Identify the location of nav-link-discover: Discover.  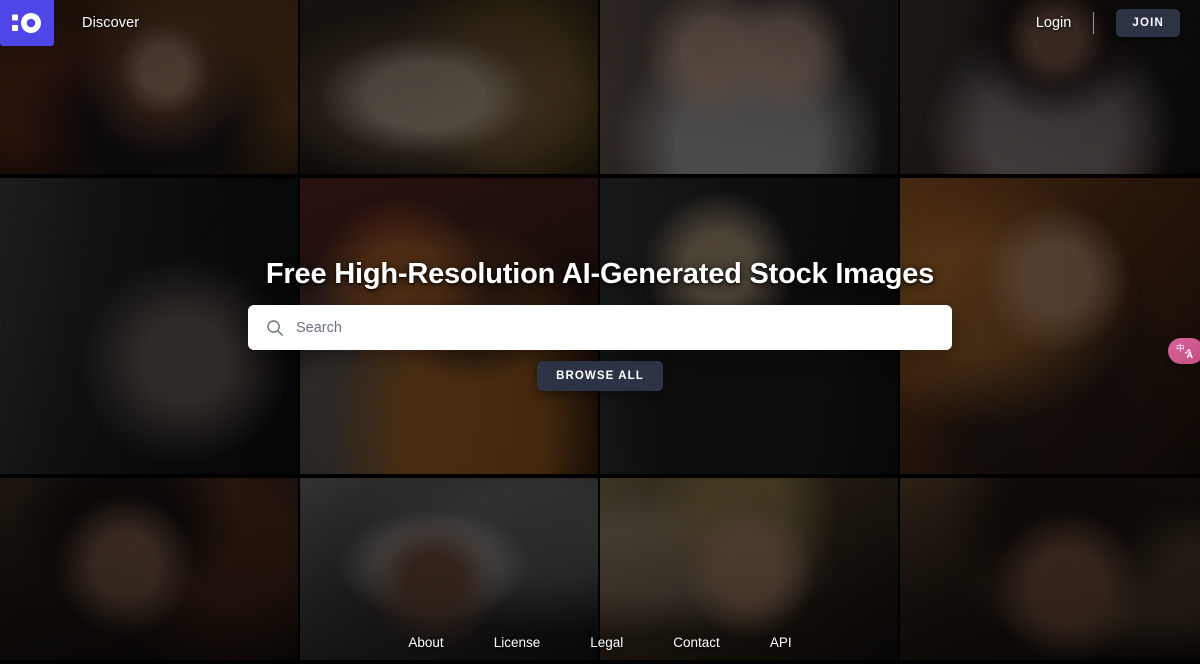
(110, 23).